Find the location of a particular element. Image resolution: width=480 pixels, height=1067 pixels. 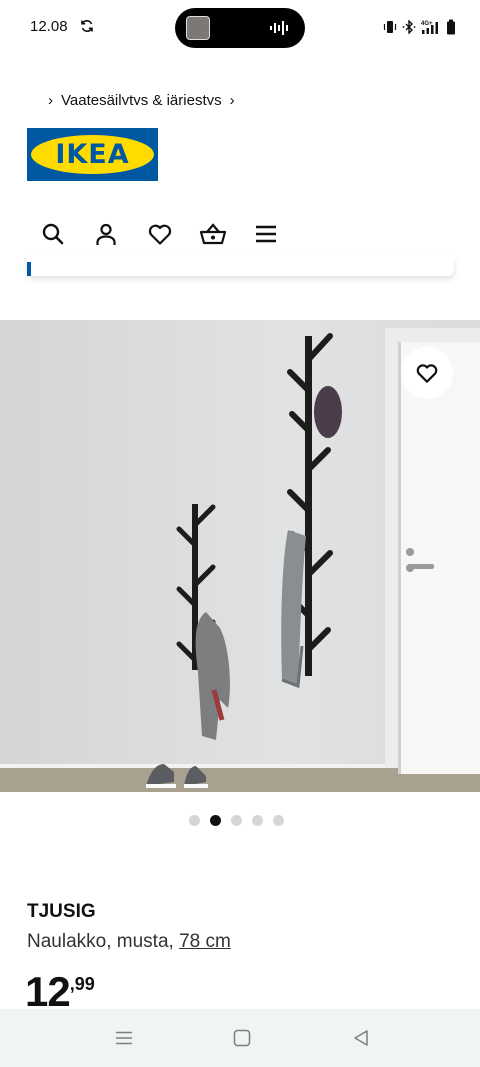

search-icon is located at coordinates (53, 234).